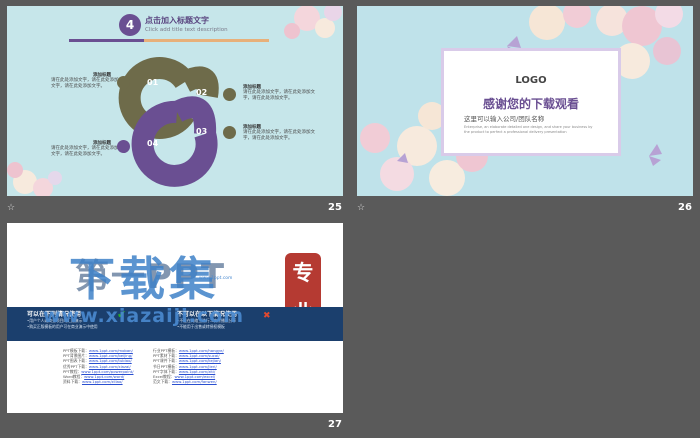 This screenshot has height=438, width=700. Describe the element at coordinates (504, 119) in the screenshot. I see `company-name-text: 这里可以输入公司/团队名称` at that location.